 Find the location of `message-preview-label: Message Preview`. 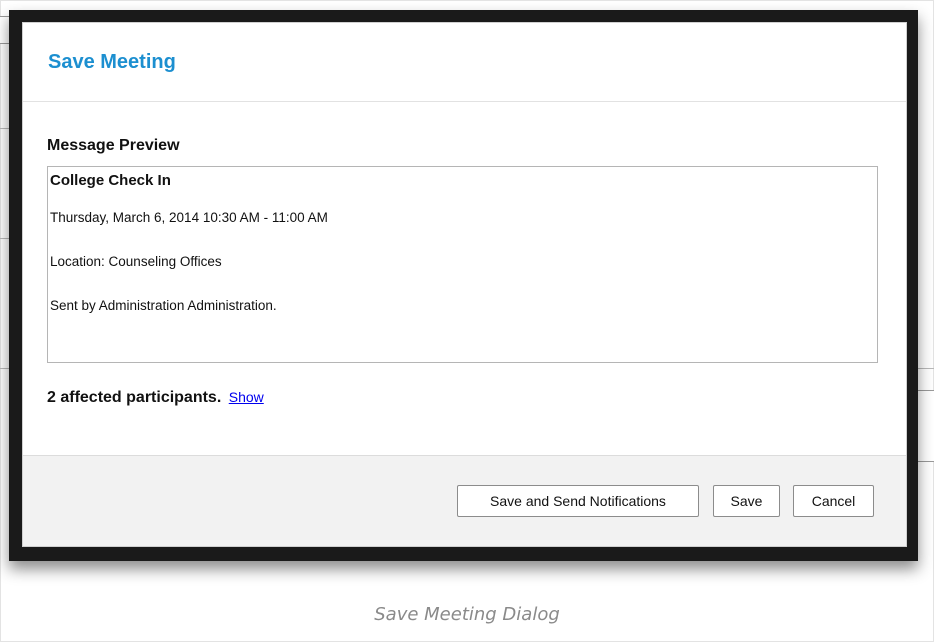

message-preview-label: Message Preview is located at coordinates (113, 145).